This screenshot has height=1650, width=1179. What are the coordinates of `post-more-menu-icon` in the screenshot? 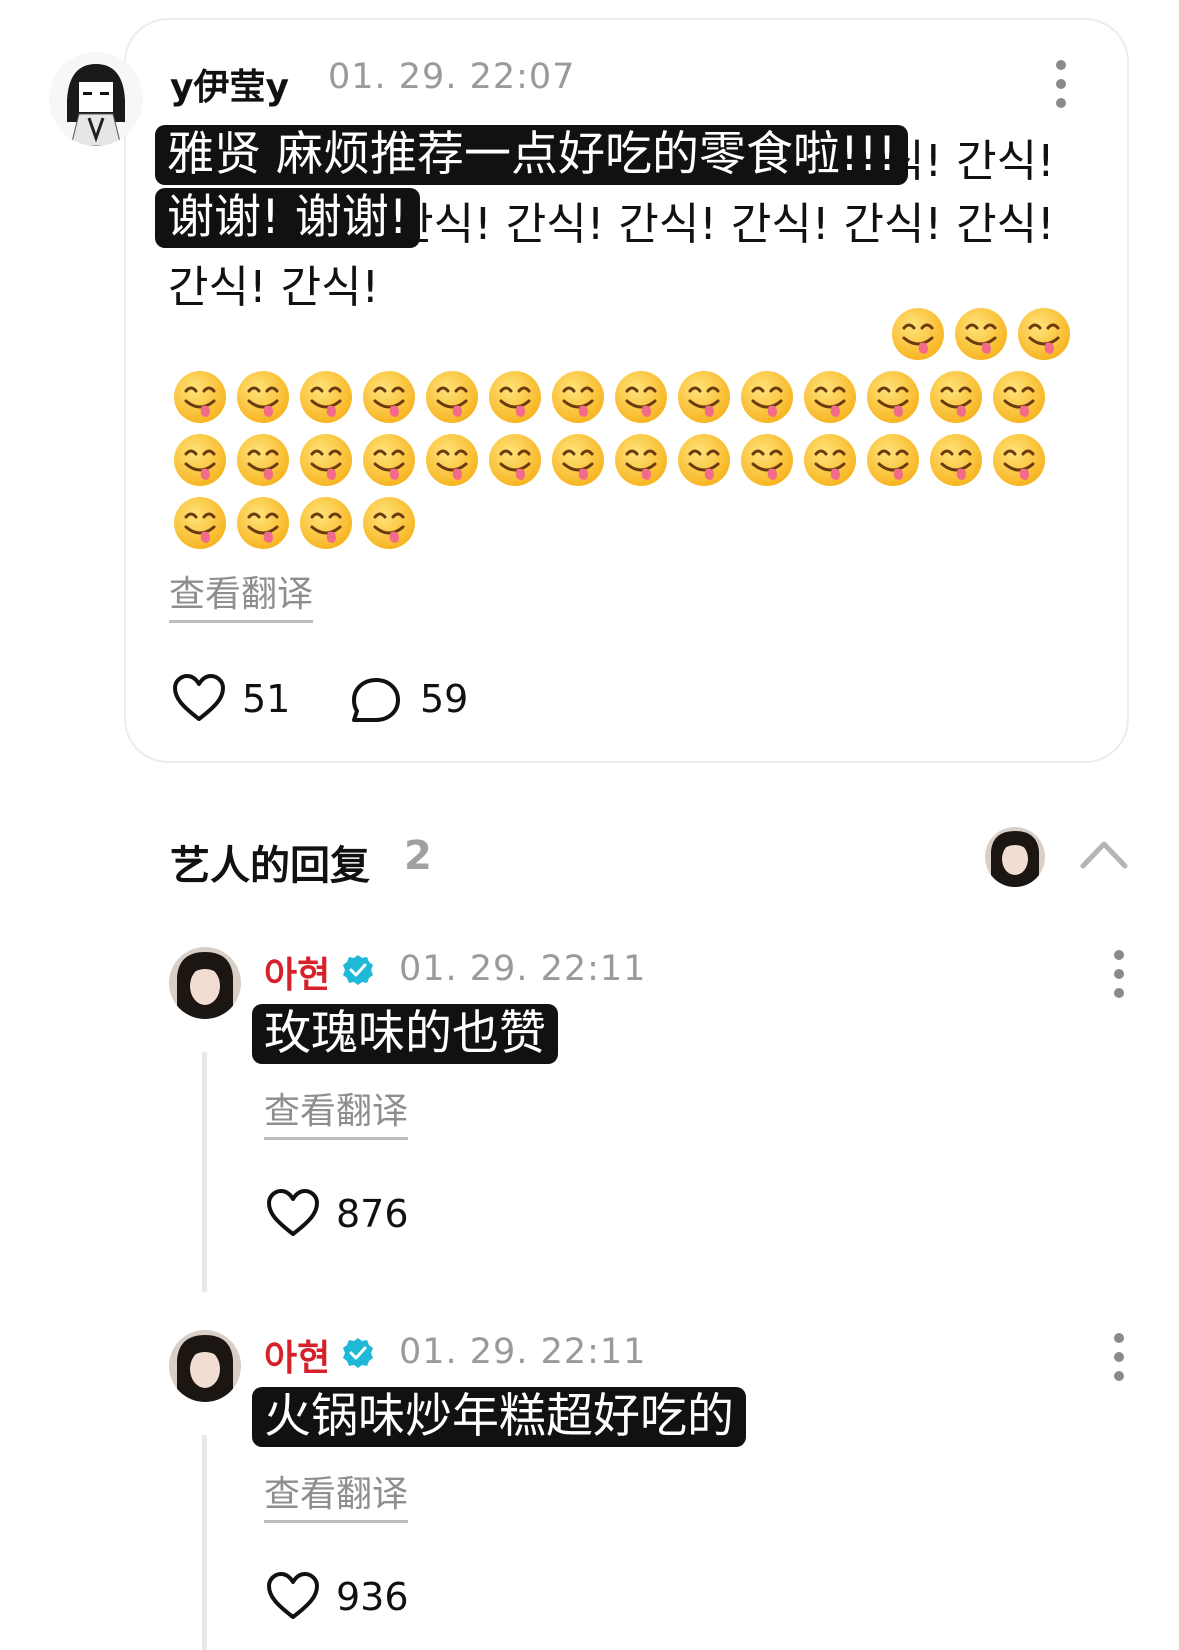 It's located at (1061, 84).